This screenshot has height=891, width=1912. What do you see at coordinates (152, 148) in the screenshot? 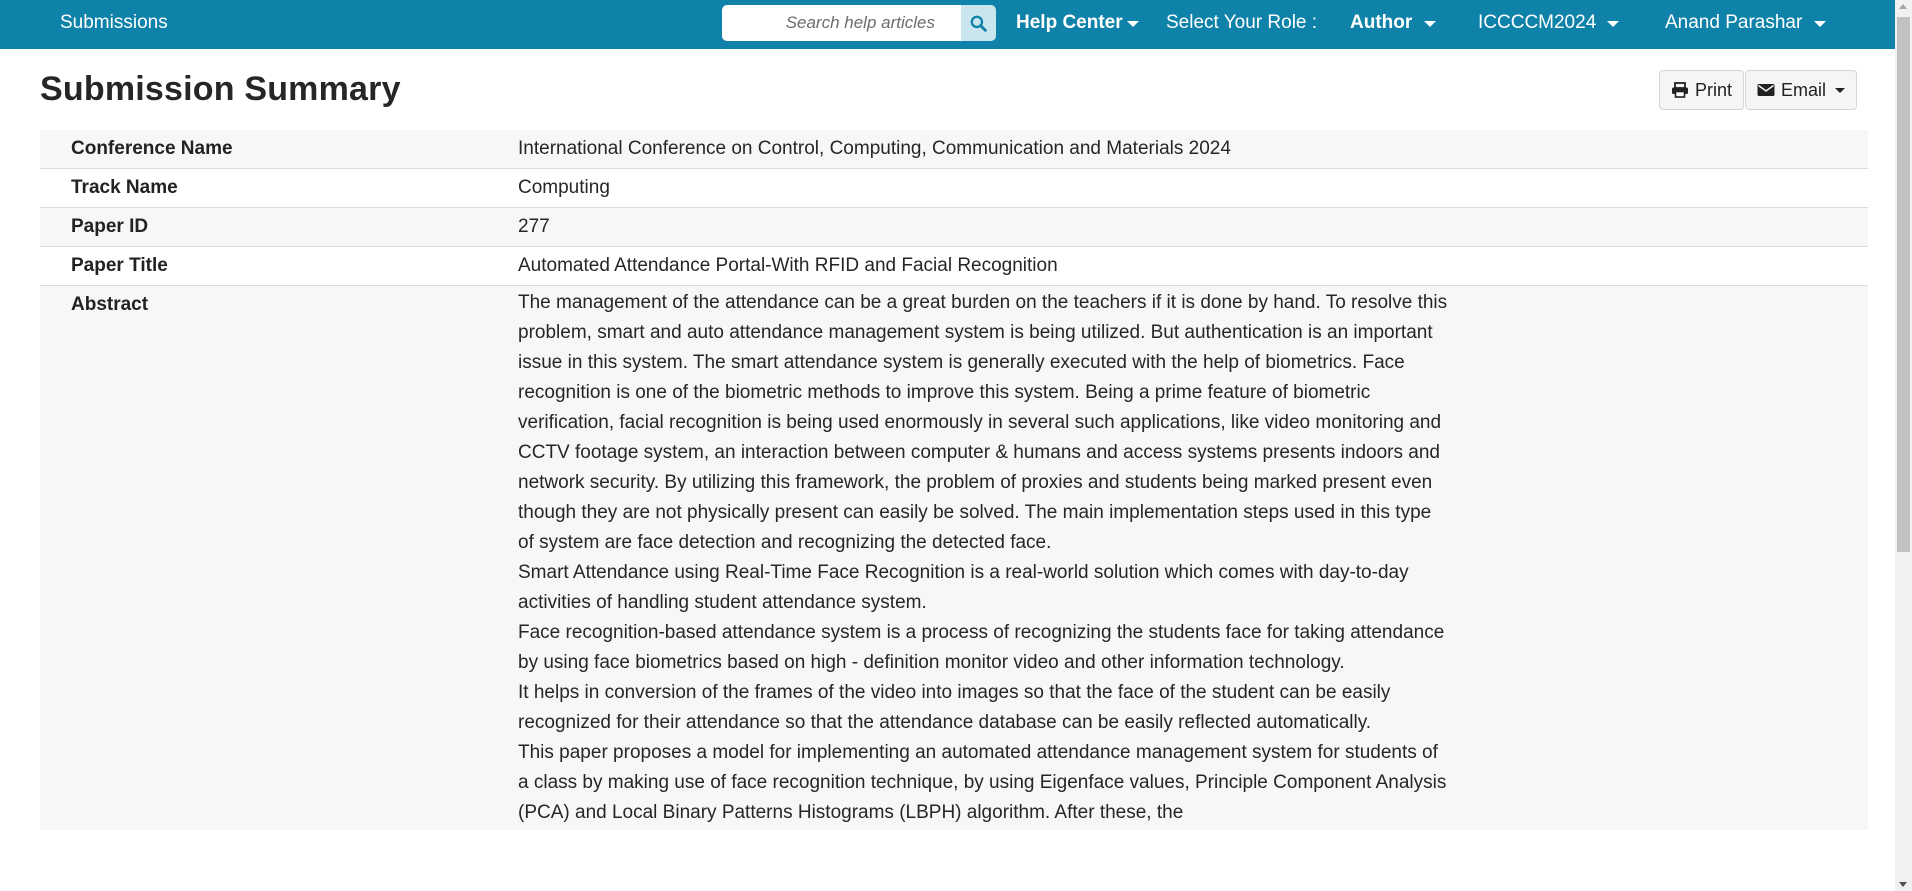
I see `row-label: Conference Name` at bounding box center [152, 148].